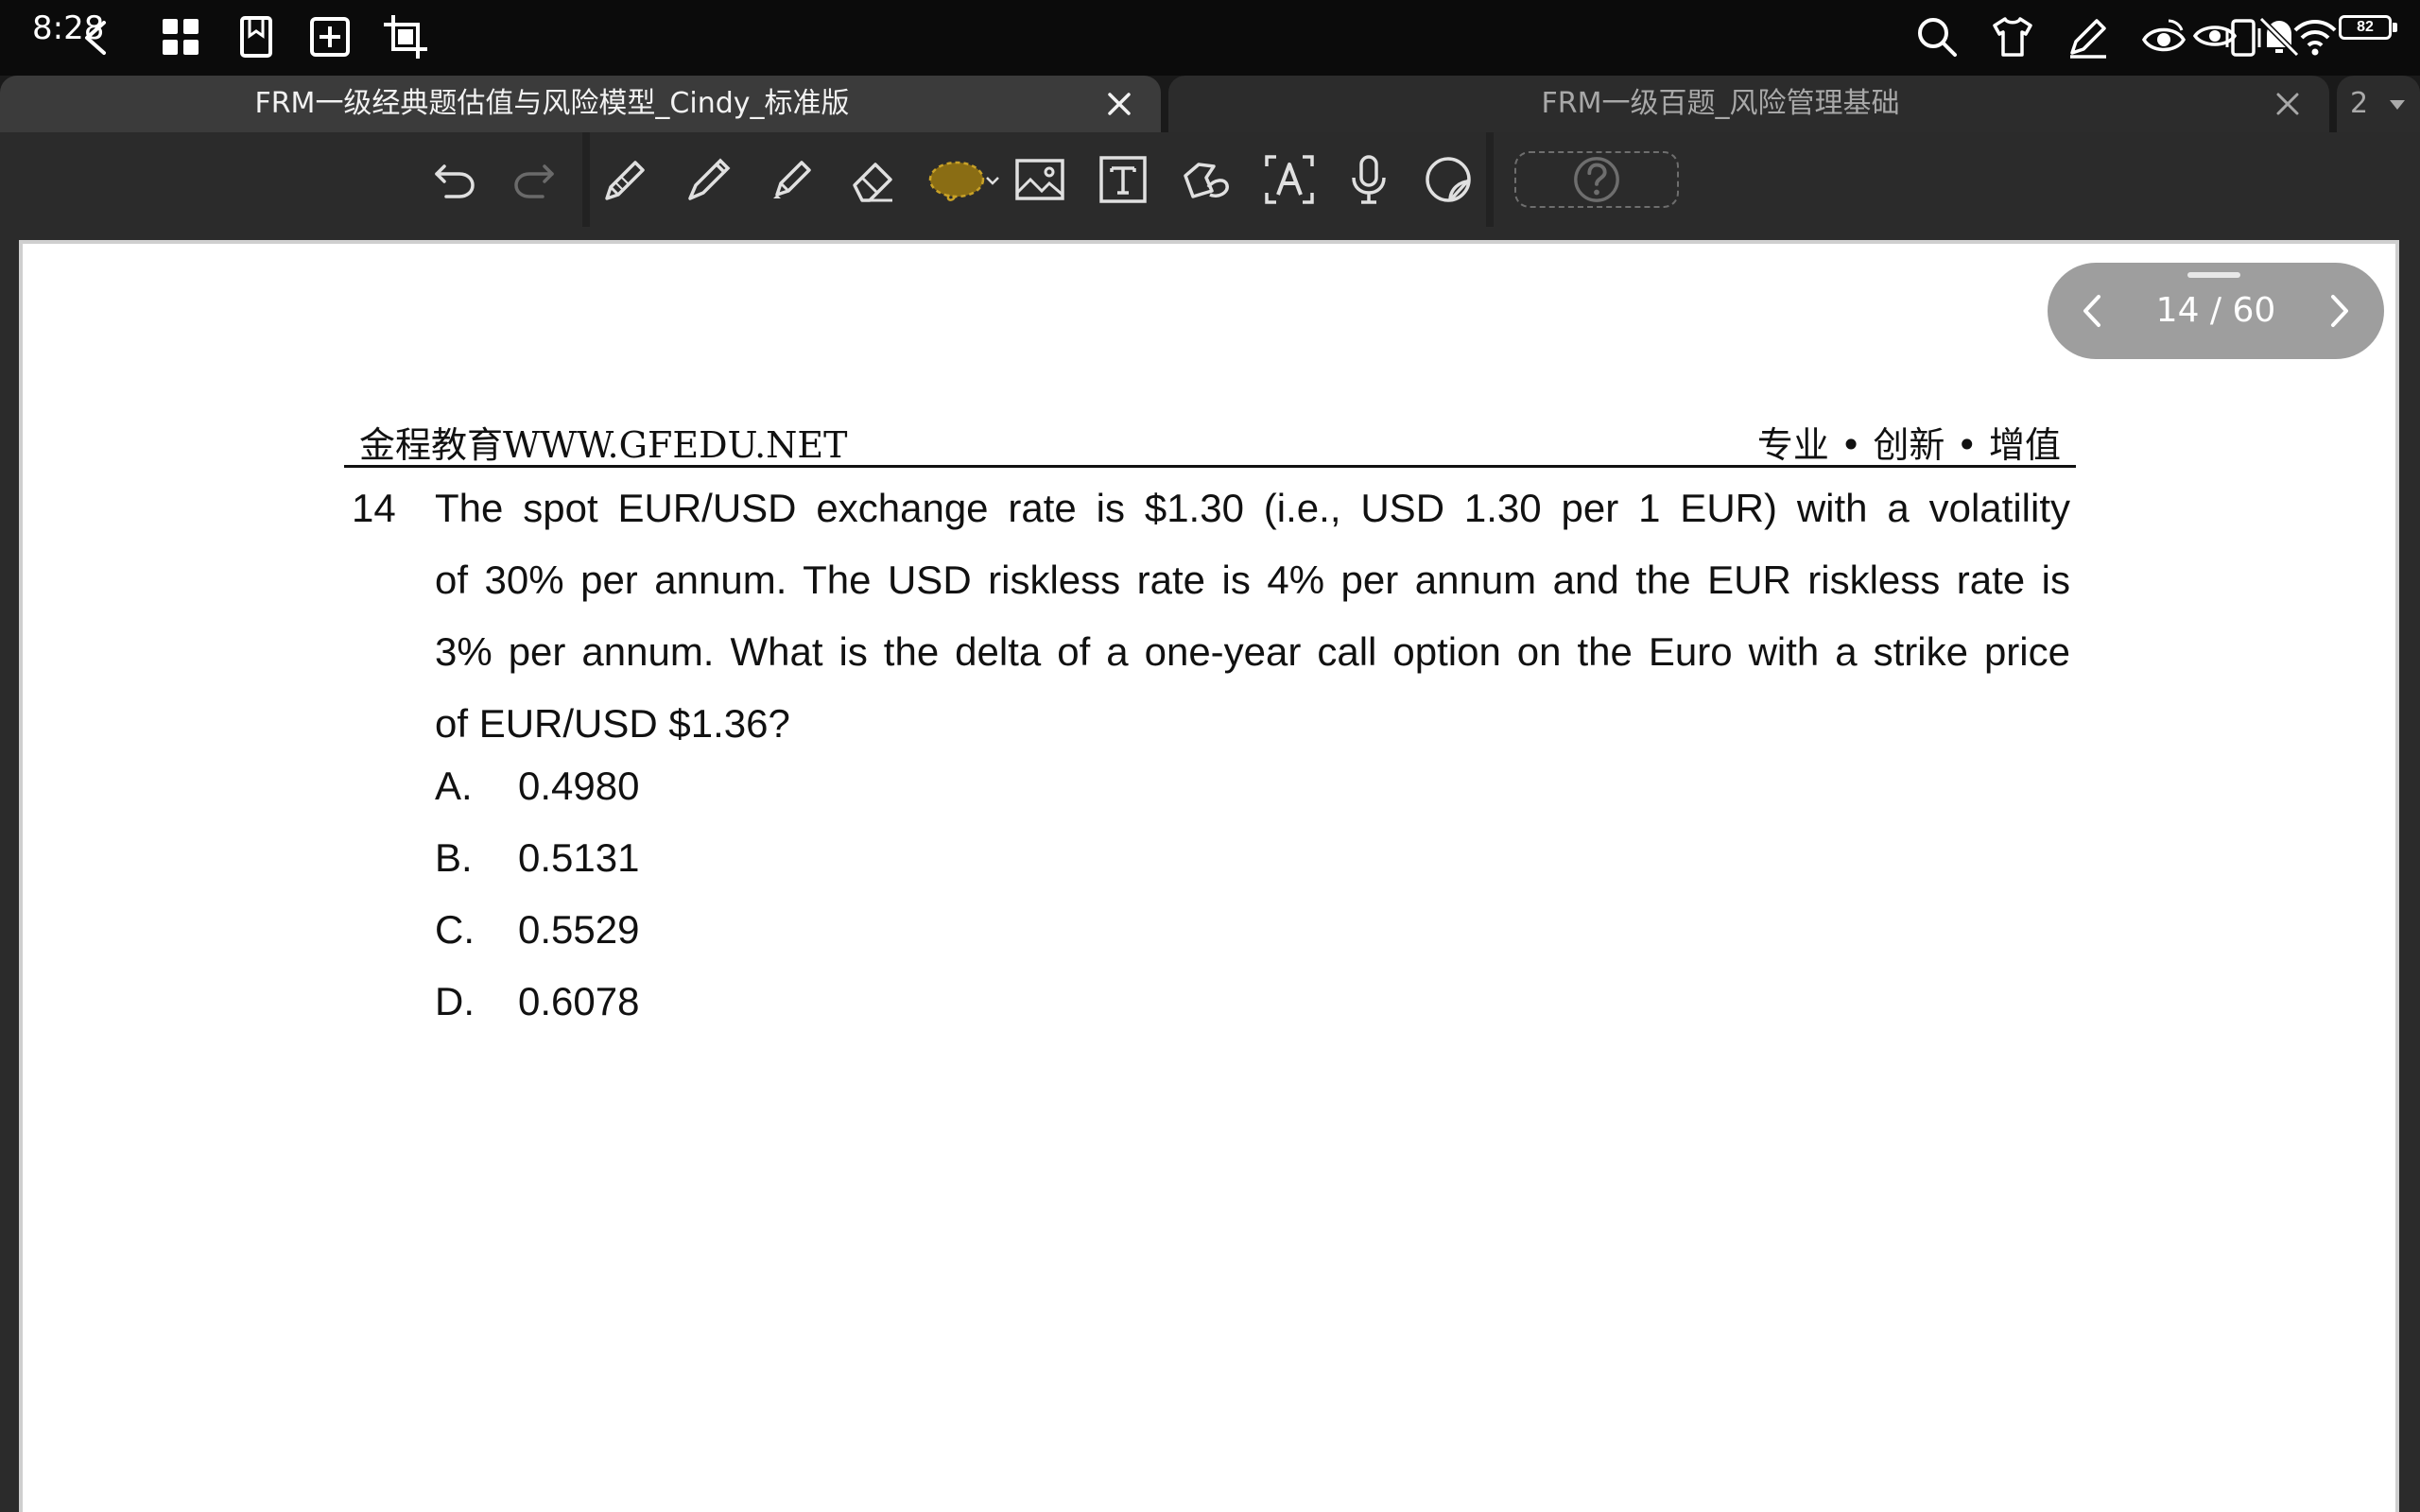 Image resolution: width=2420 pixels, height=1512 pixels. I want to click on redo-button, so click(533, 179).